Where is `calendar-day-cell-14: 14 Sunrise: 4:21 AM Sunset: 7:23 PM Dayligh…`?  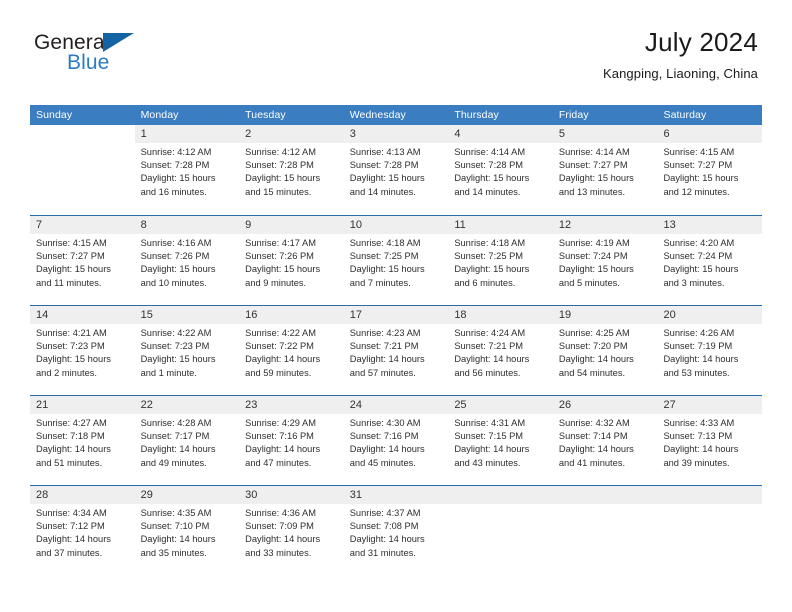 calendar-day-cell-14: 14 Sunrise: 4:21 AM Sunset: 7:23 PM Dayligh… is located at coordinates (82, 350).